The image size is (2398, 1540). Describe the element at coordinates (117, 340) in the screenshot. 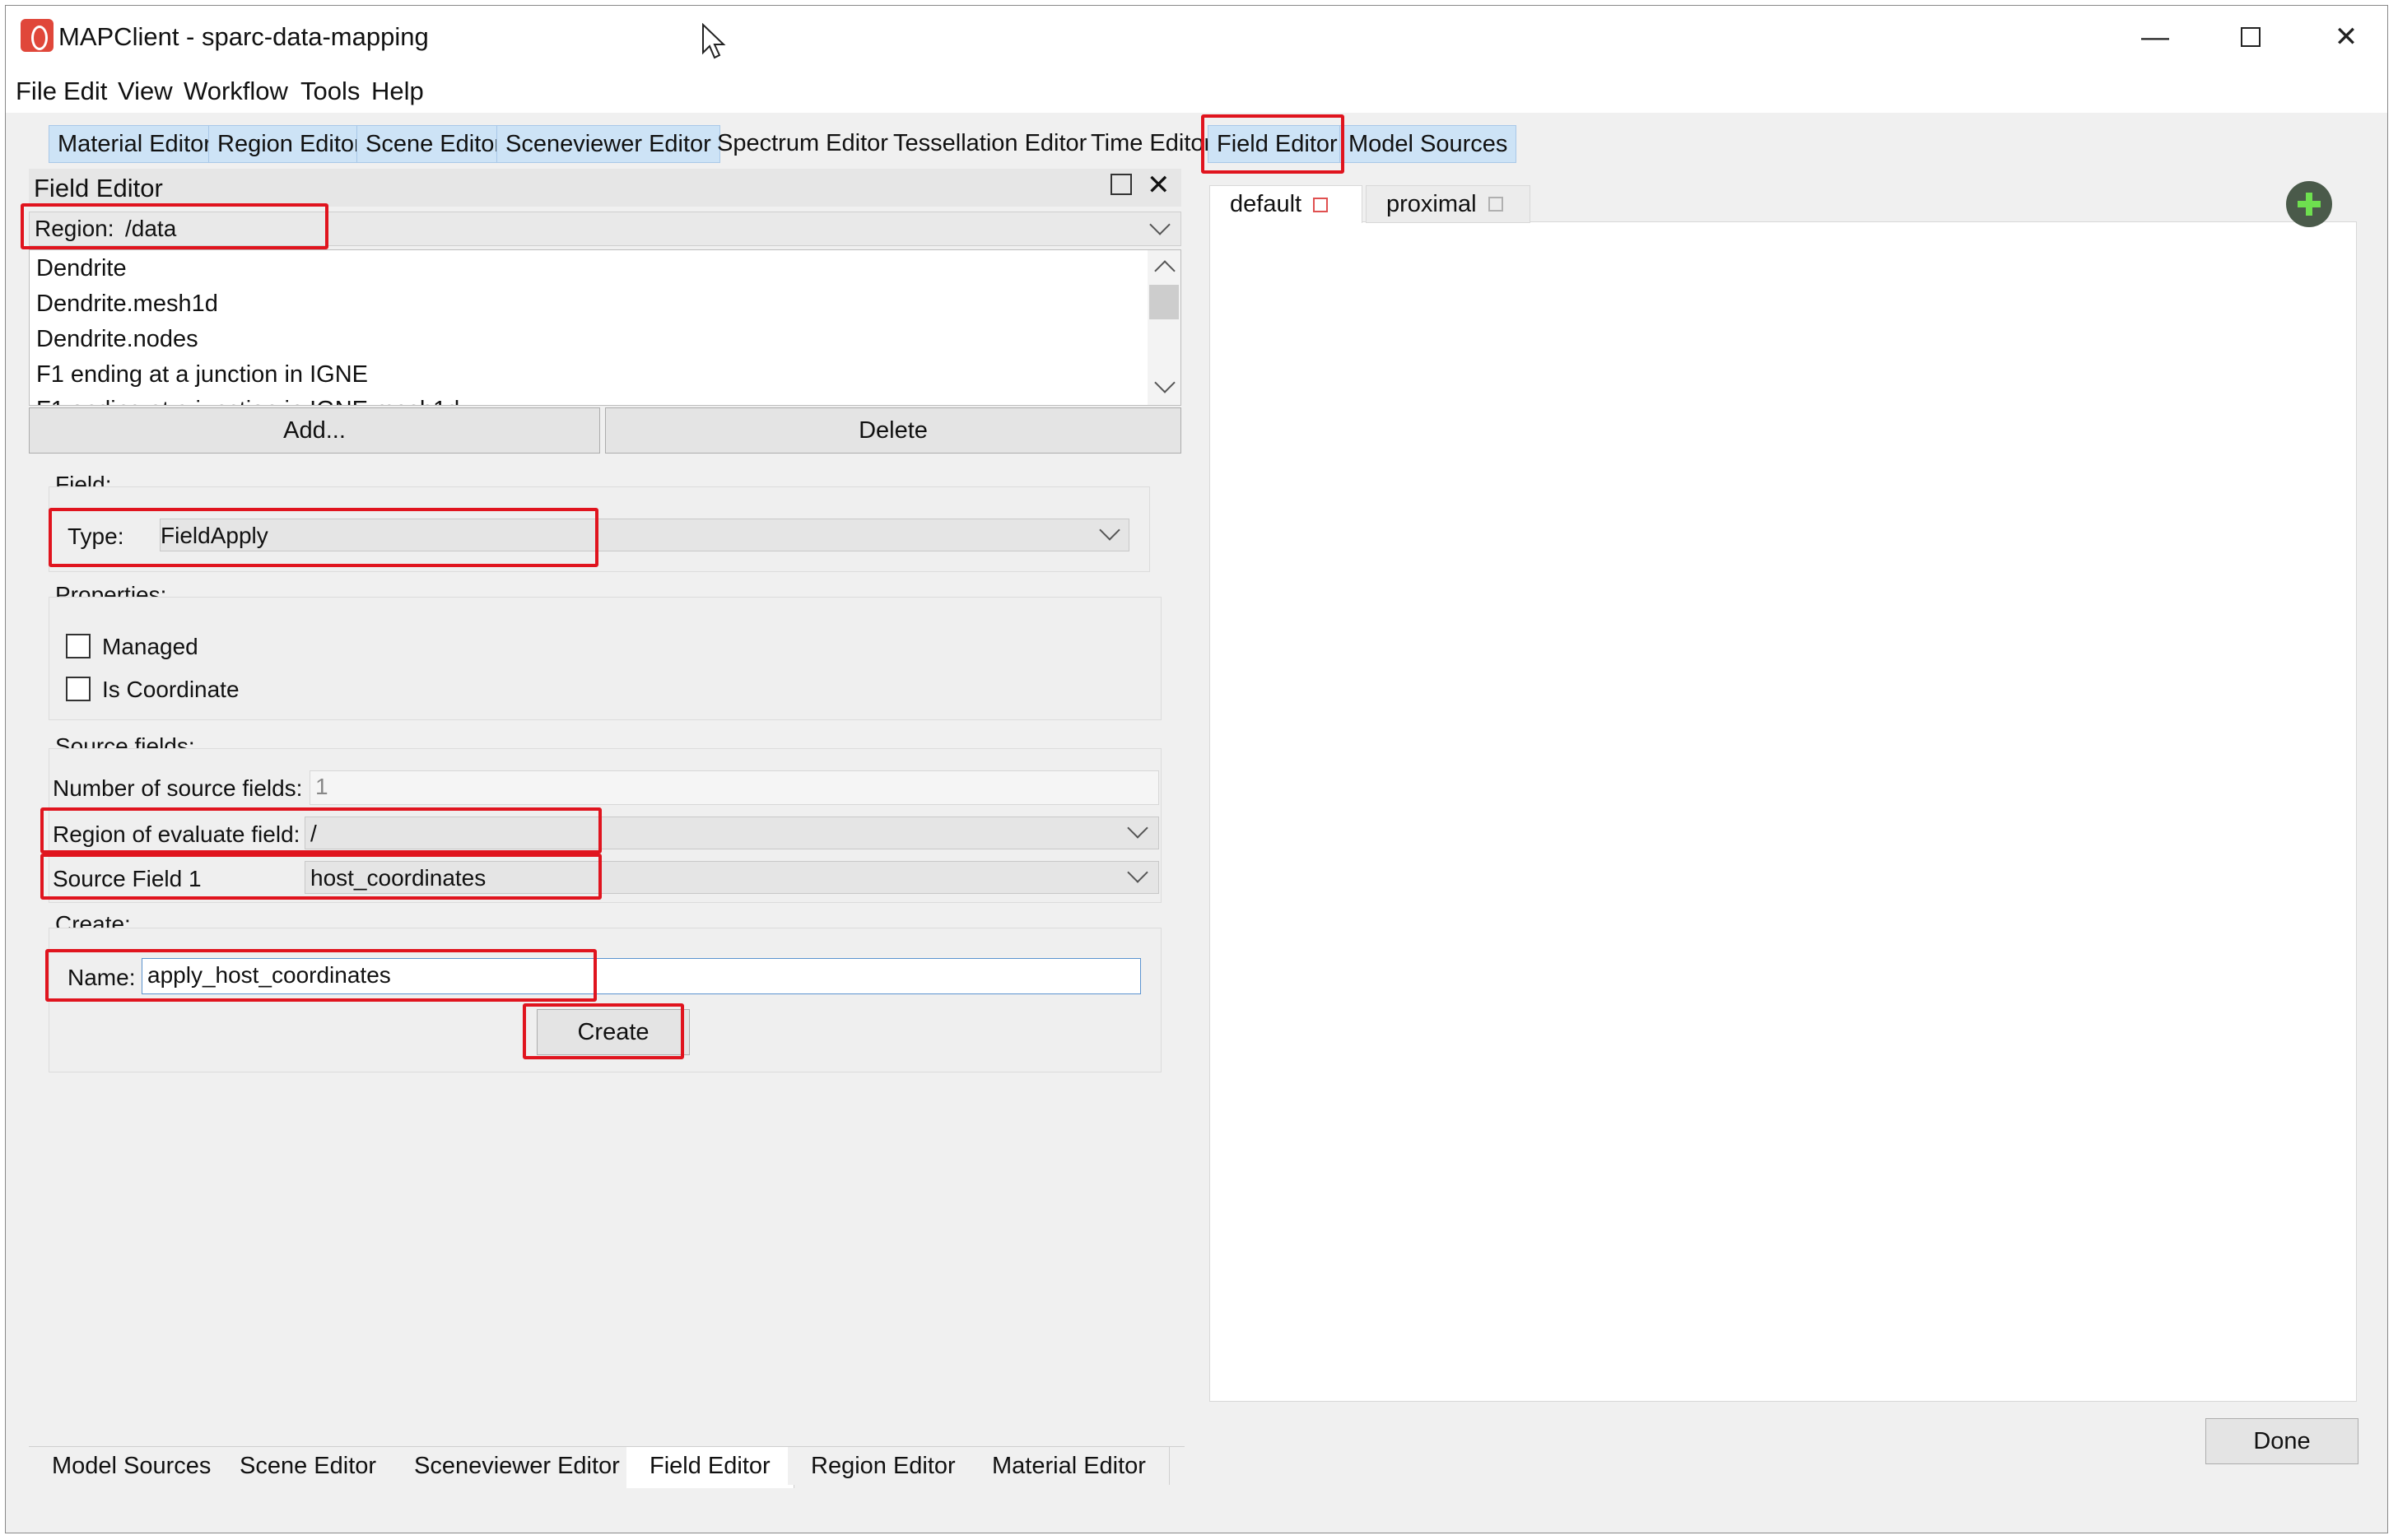

I see `list-item: Dendrite.nodes` at that location.